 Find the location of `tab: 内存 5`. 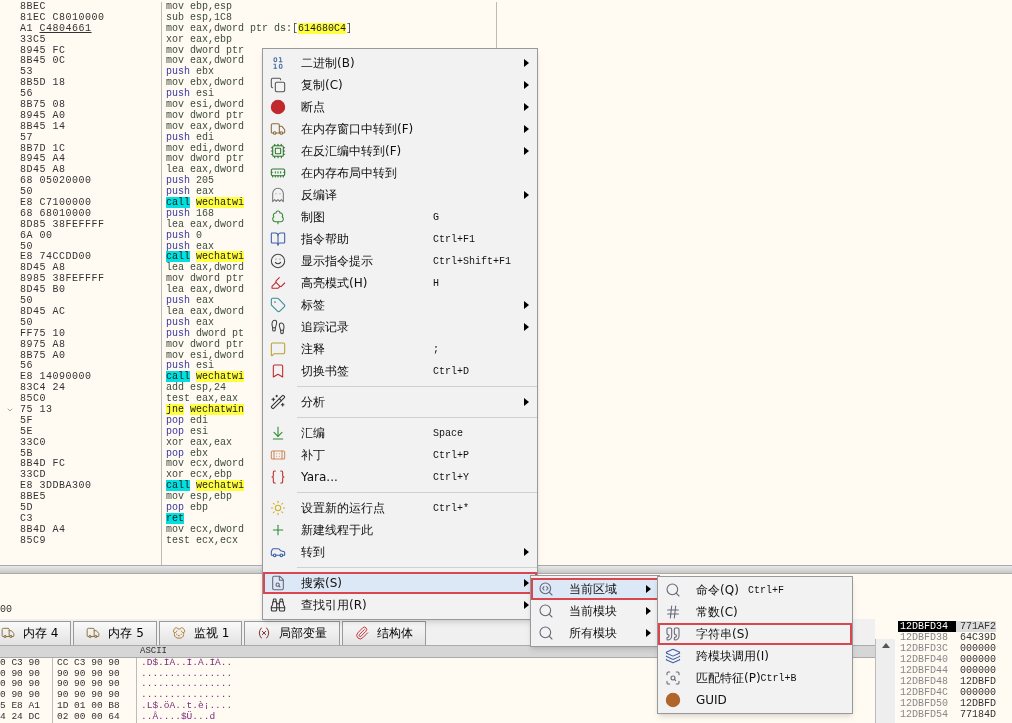

tab: 内存 5 is located at coordinates (115, 632).